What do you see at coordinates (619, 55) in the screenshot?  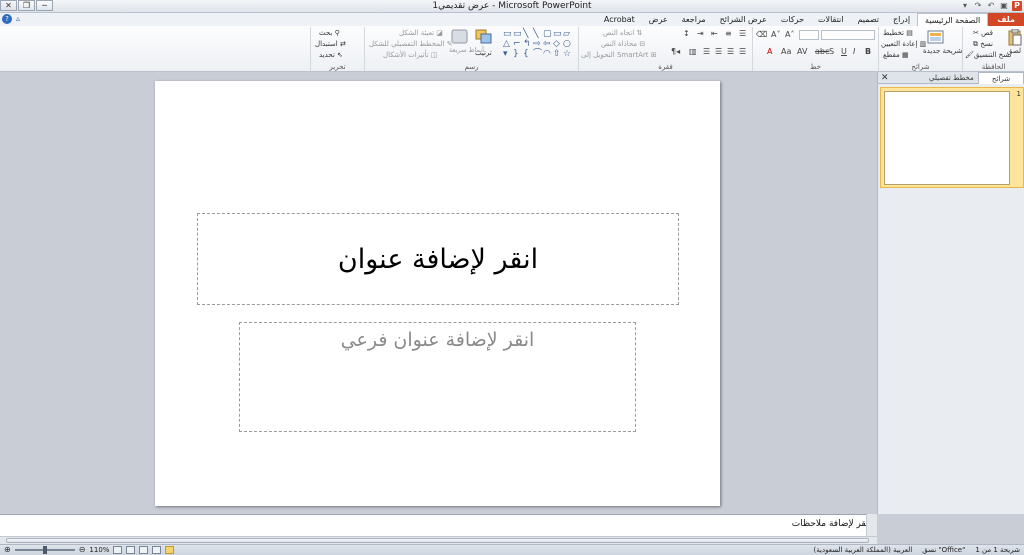 I see `convert-smartart-button: التحويل إلى SmartArt ⊞` at bounding box center [619, 55].